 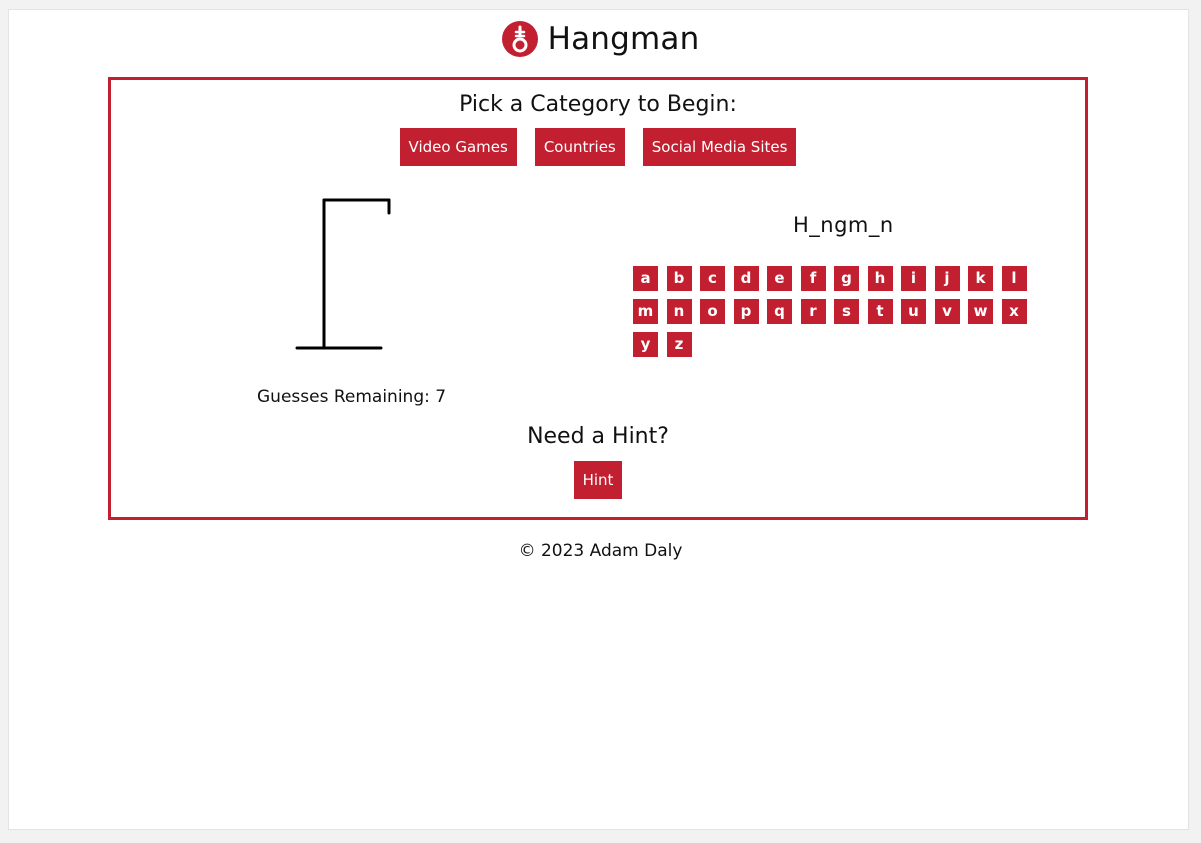 I want to click on letter-button-q: q, so click(x=779, y=311).